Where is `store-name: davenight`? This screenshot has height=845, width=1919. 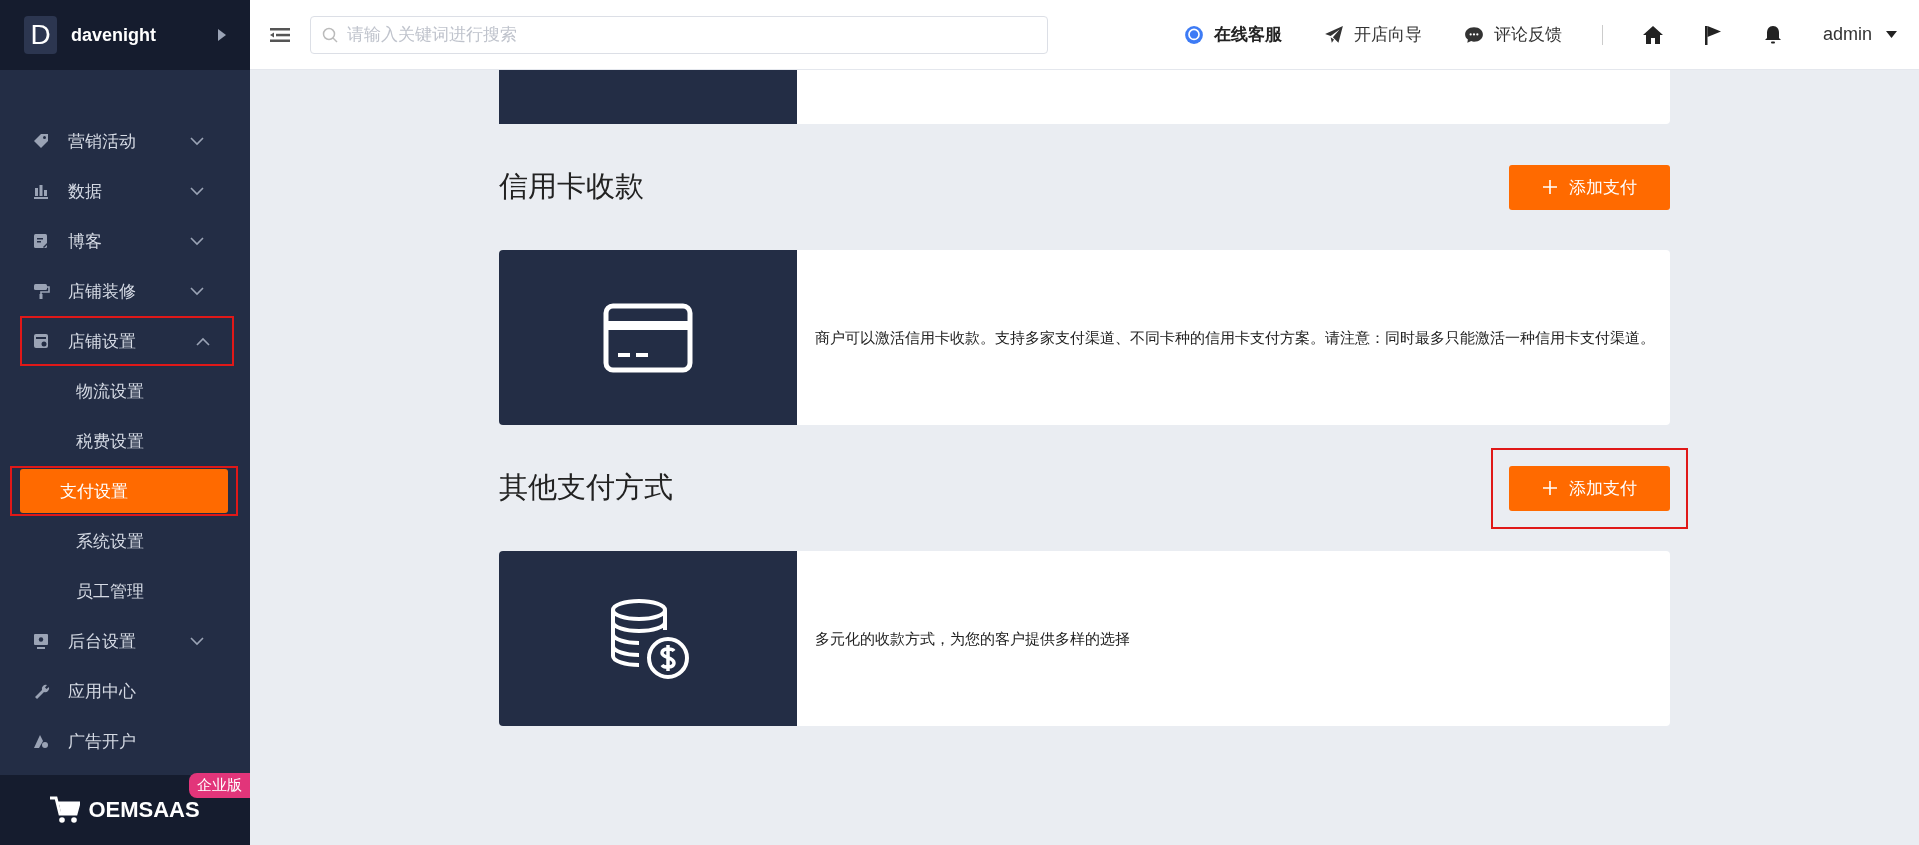
store-name: davenight is located at coordinates (137, 35).